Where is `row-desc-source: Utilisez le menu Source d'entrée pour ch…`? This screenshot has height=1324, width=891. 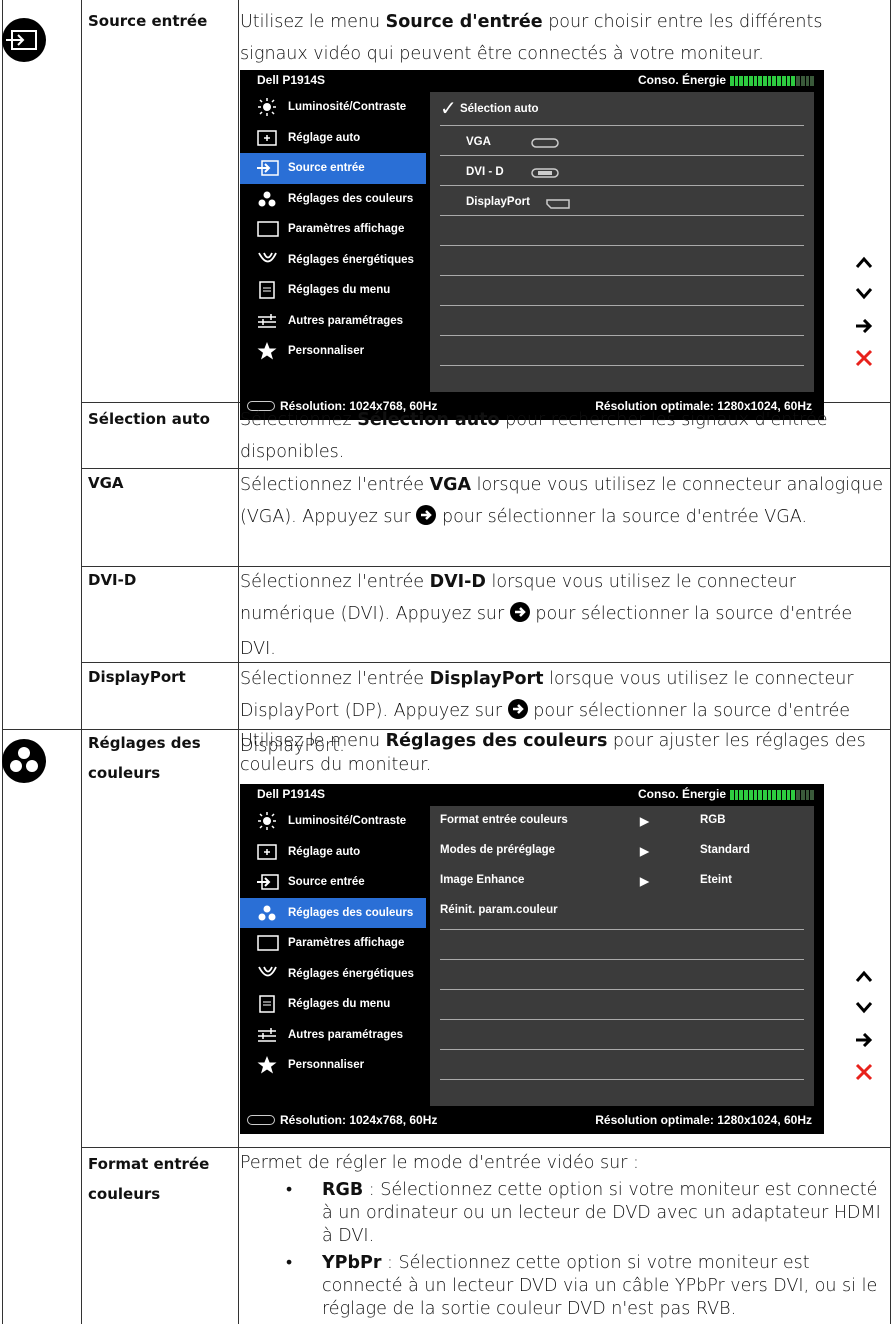 row-desc-source: Utilisez le menu Source d'entrée pour ch… is located at coordinates (531, 38).